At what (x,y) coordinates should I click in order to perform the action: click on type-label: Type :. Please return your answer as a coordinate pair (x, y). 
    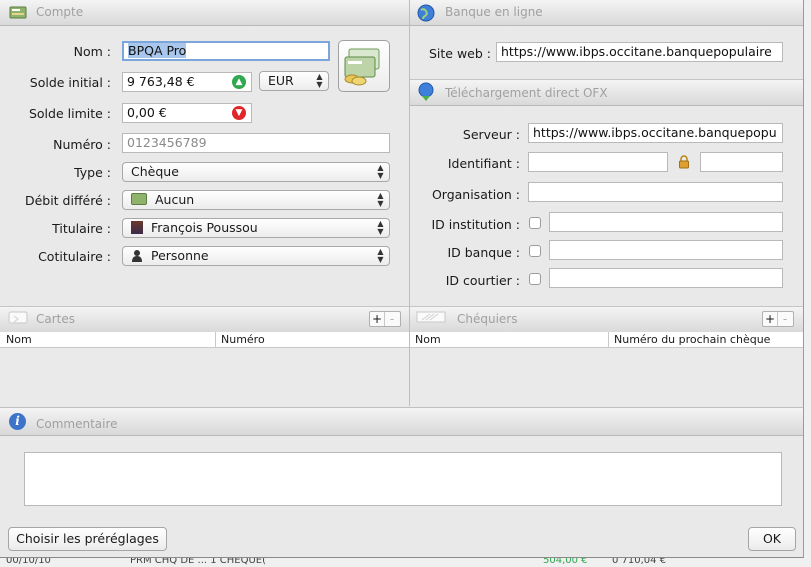
    Looking at the image, I should click on (92, 172).